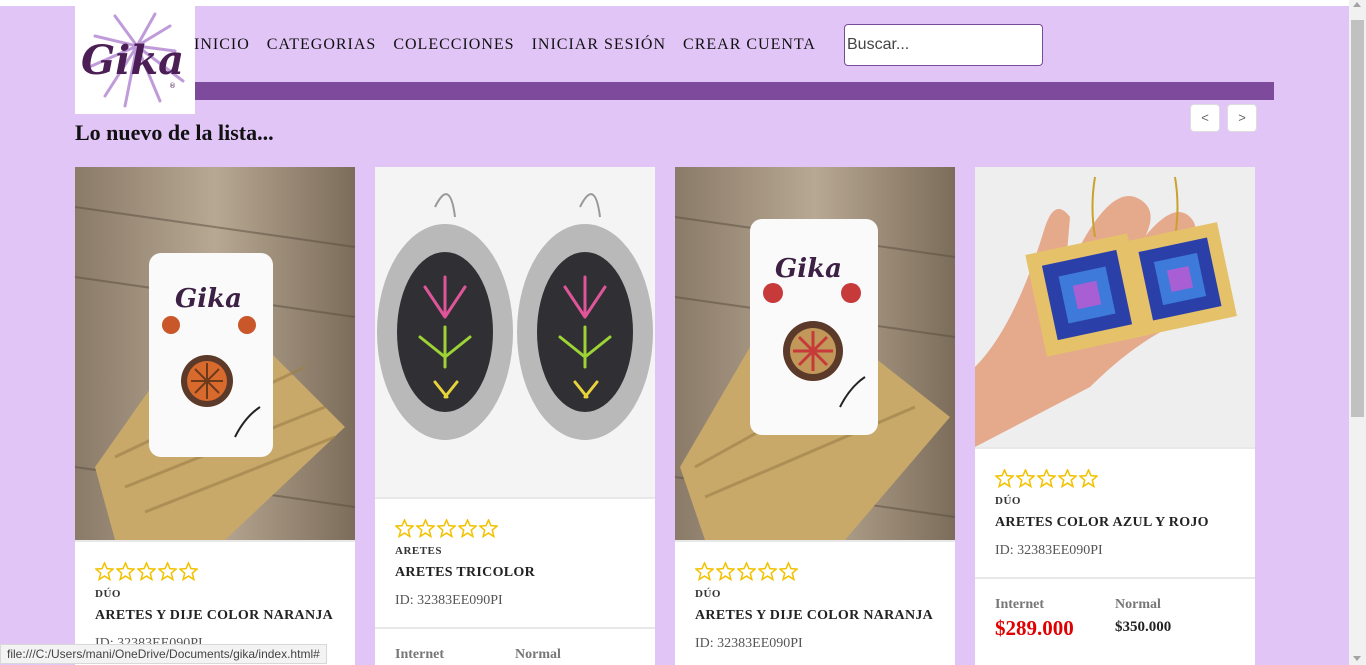 This screenshot has width=1366, height=665. I want to click on nav-iniciar-sesion: INICIAR SESIÓN, so click(599, 45).